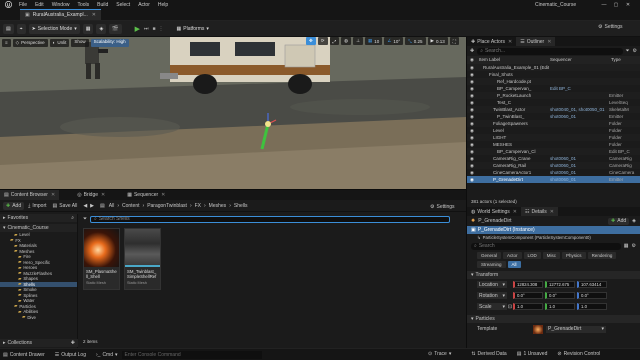 The image size is (640, 360). What do you see at coordinates (528, 284) in the screenshot?
I see `location-x-field: 12824.308` at bounding box center [528, 284].